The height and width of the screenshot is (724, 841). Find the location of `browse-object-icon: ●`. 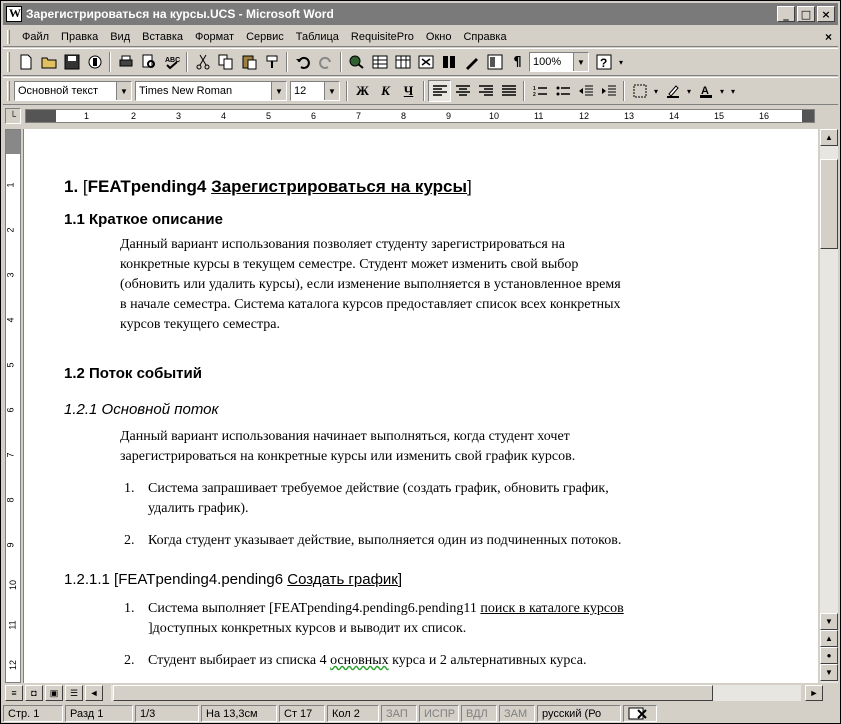

browse-object-icon: ● is located at coordinates (829, 655).